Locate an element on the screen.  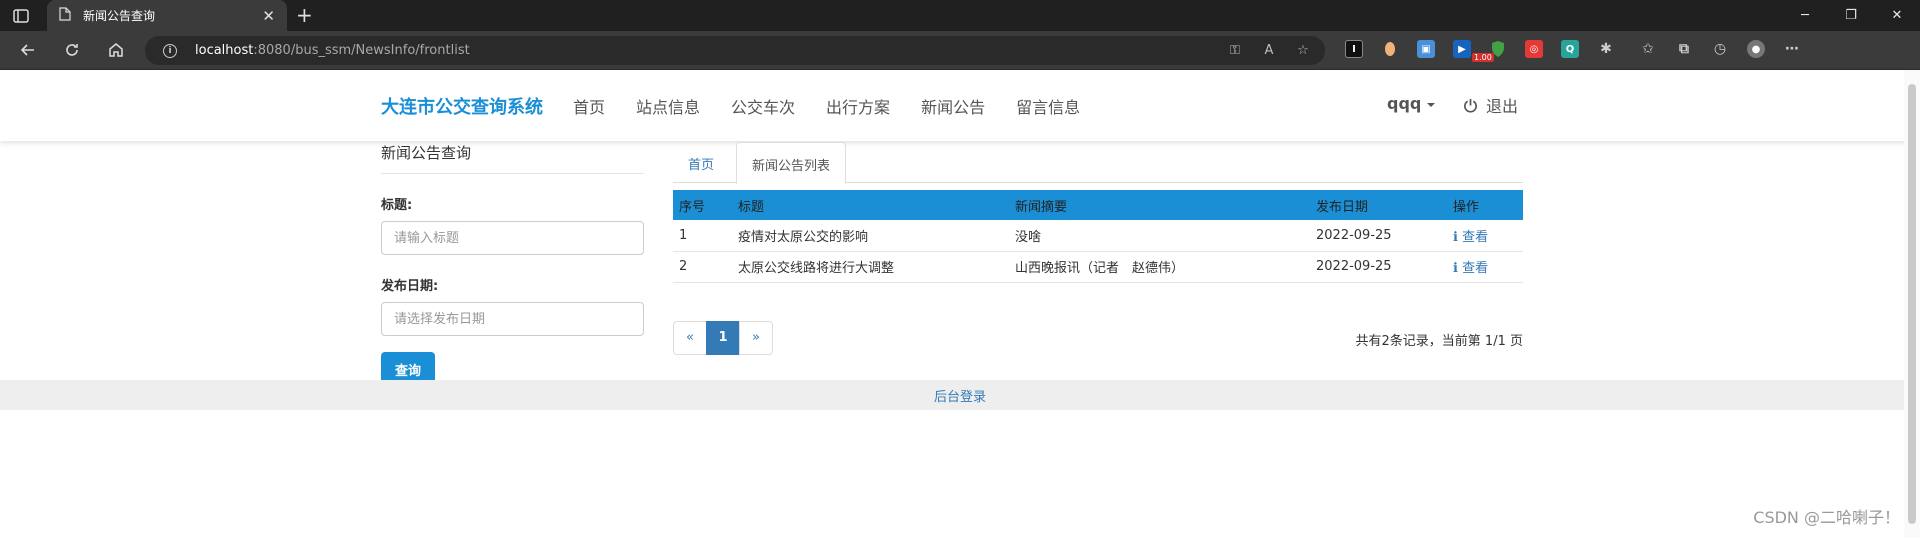
date-label: 发布日期: is located at coordinates (410, 286).